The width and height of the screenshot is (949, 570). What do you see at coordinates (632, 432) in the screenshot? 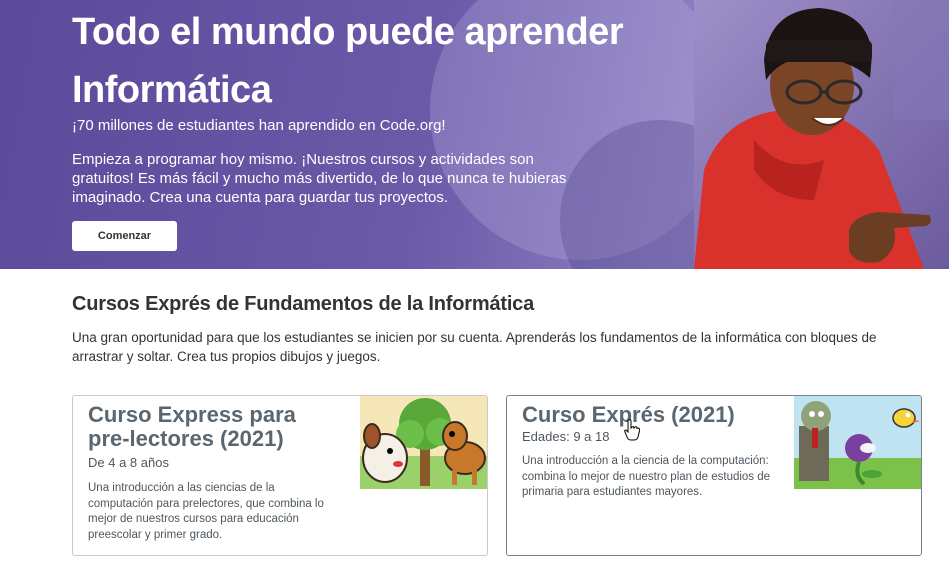
I see `hand-cursor-icon` at bounding box center [632, 432].